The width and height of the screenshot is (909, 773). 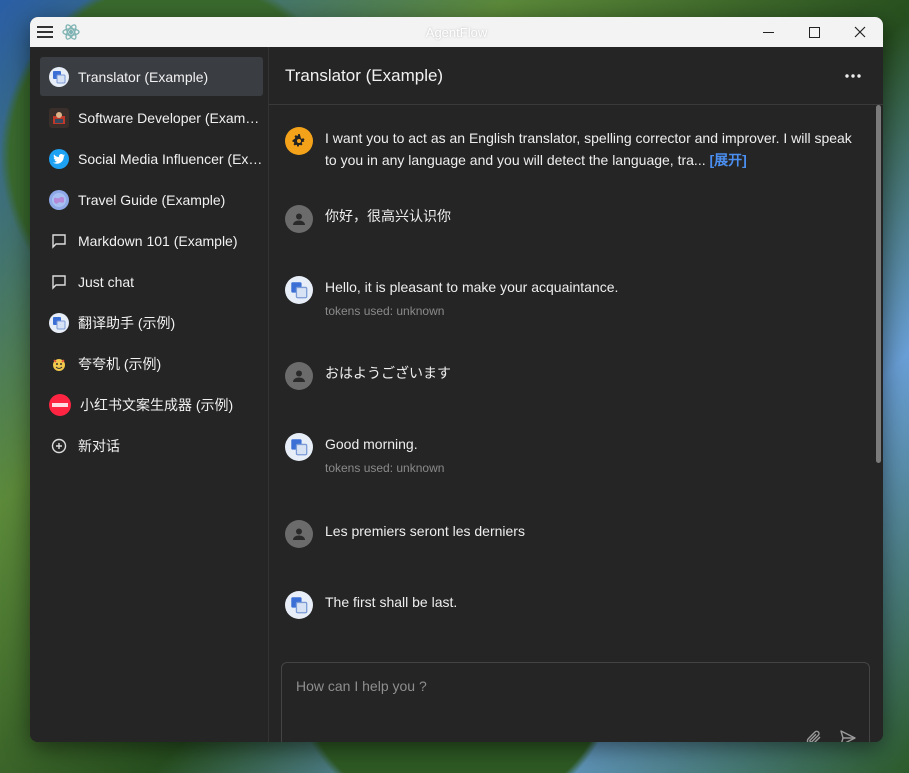 I want to click on sidebar-item-label: Travel Guide (Example), so click(x=152, y=199).